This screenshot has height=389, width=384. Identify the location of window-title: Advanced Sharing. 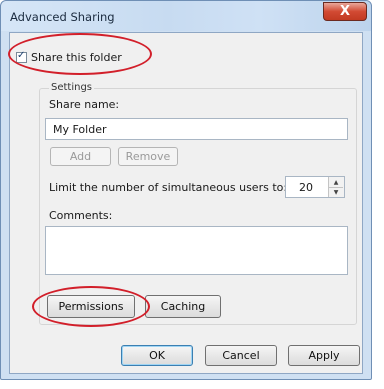
(62, 17).